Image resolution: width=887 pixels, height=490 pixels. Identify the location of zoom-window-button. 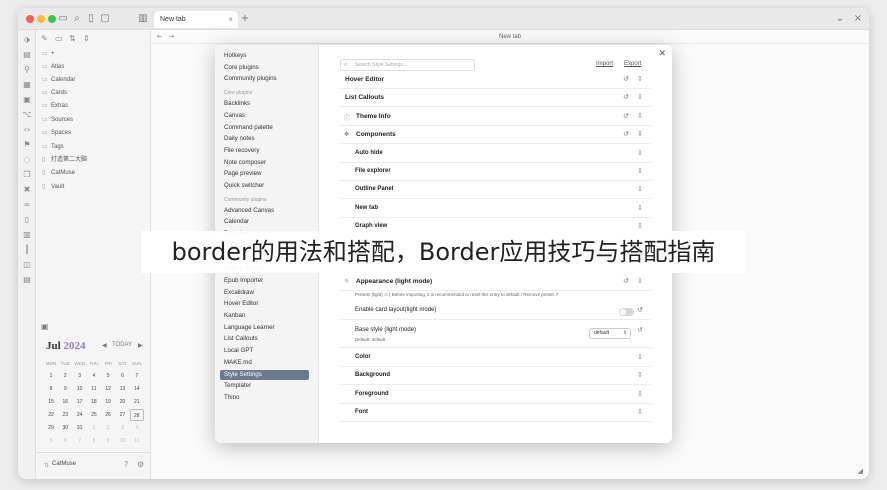
(52, 19).